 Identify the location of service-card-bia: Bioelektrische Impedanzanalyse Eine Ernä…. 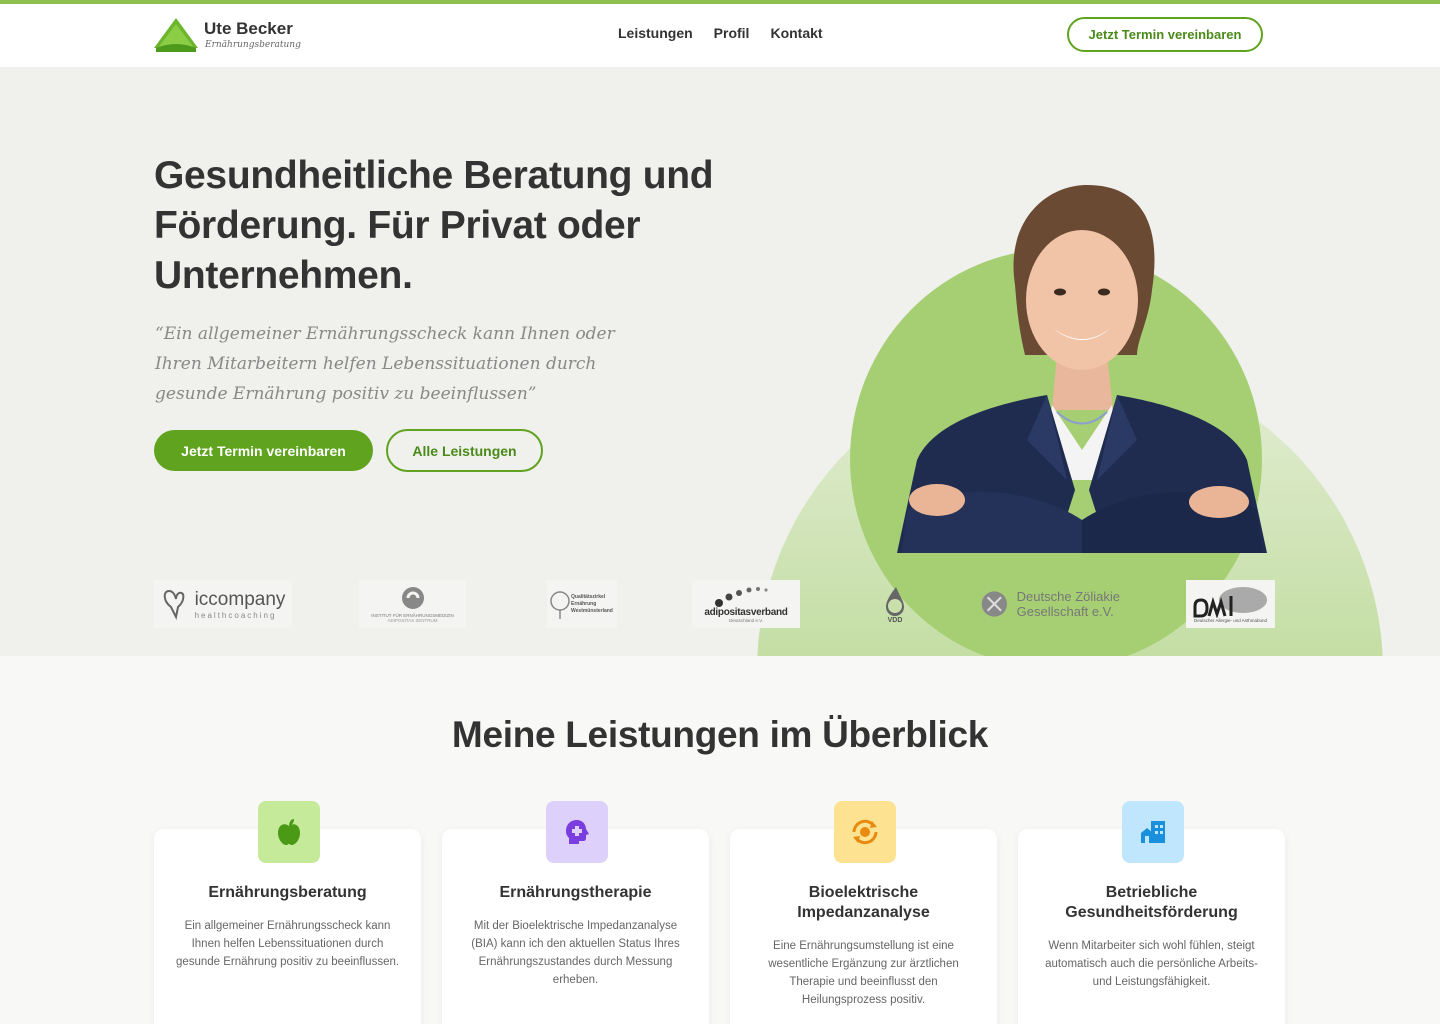
(863, 912).